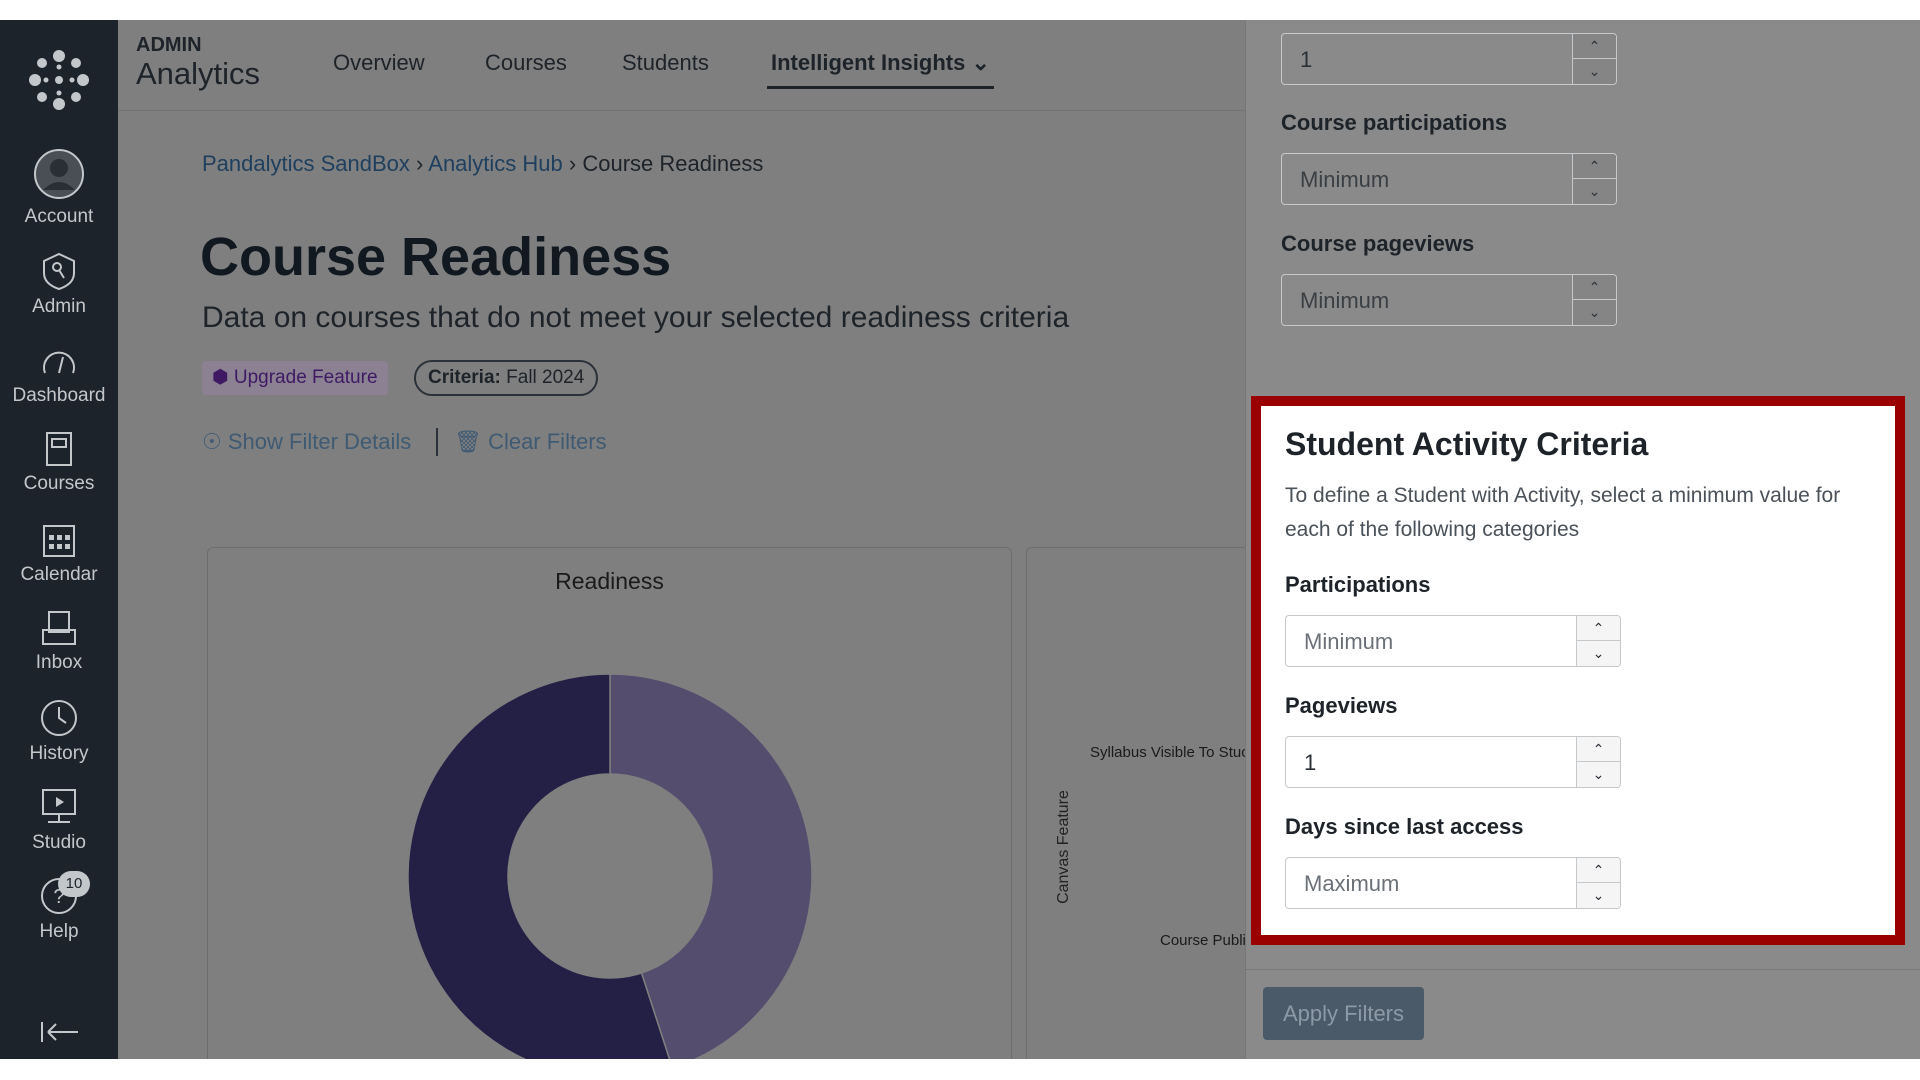 Image resolution: width=1920 pixels, height=1080 pixels. I want to click on show-filter-details-link: ☉ Show Filter Details, so click(306, 442).